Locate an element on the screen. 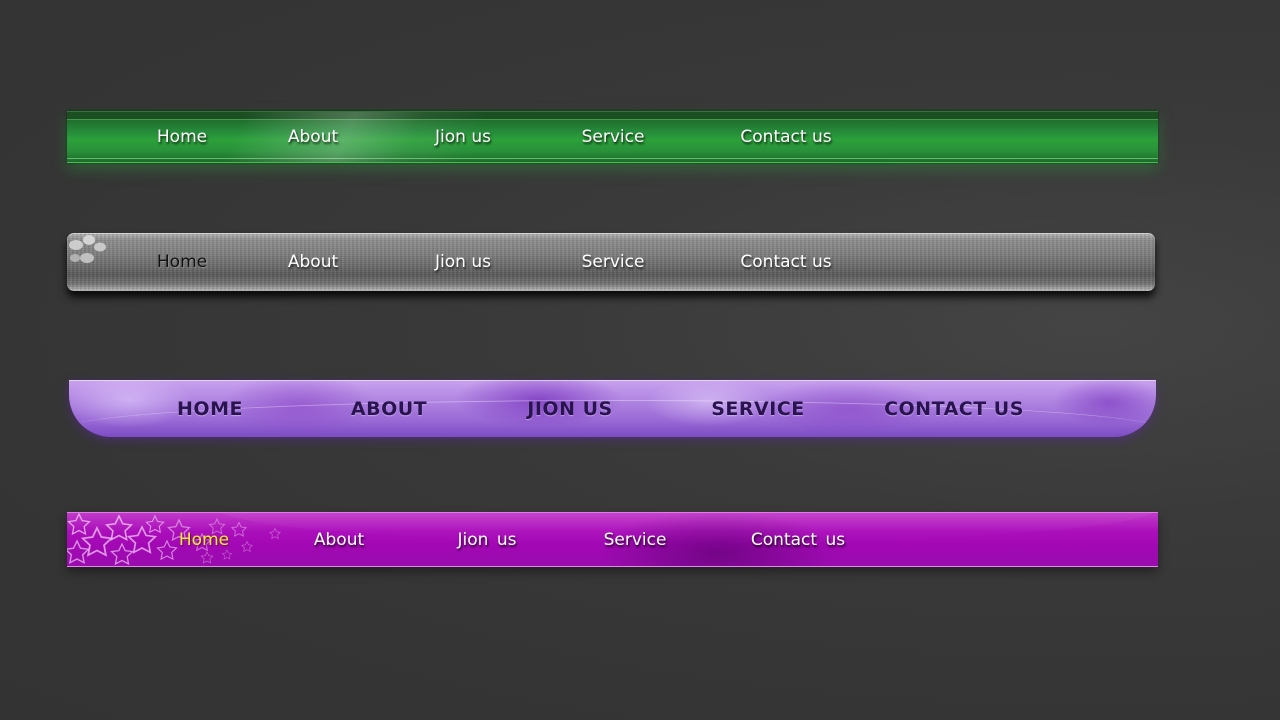 The width and height of the screenshot is (1280, 720). purple-nav-home: HOME is located at coordinates (210, 409).